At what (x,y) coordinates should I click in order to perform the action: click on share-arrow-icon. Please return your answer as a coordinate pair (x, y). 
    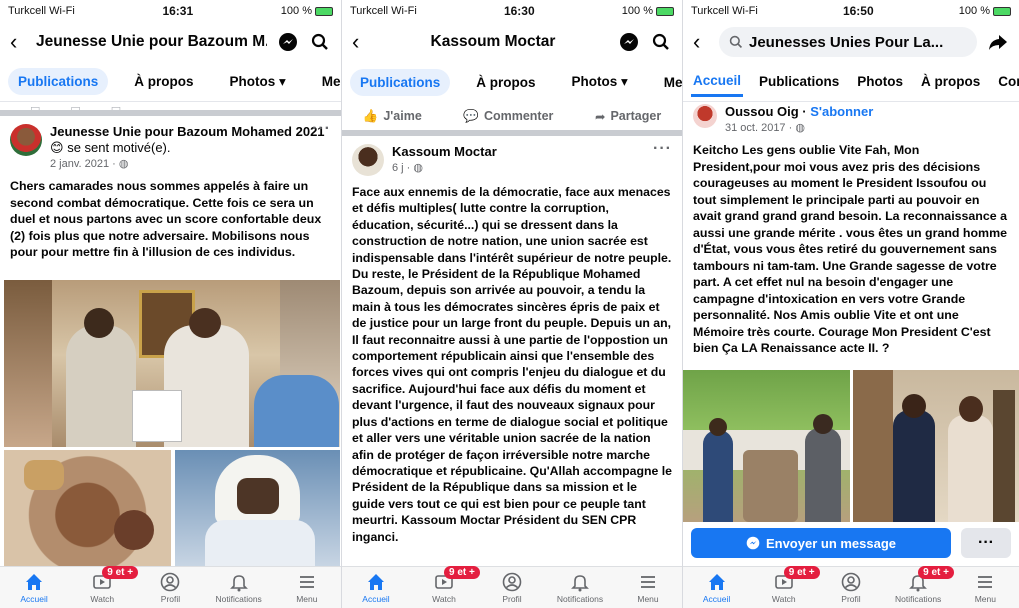
    Looking at the image, I should click on (998, 42).